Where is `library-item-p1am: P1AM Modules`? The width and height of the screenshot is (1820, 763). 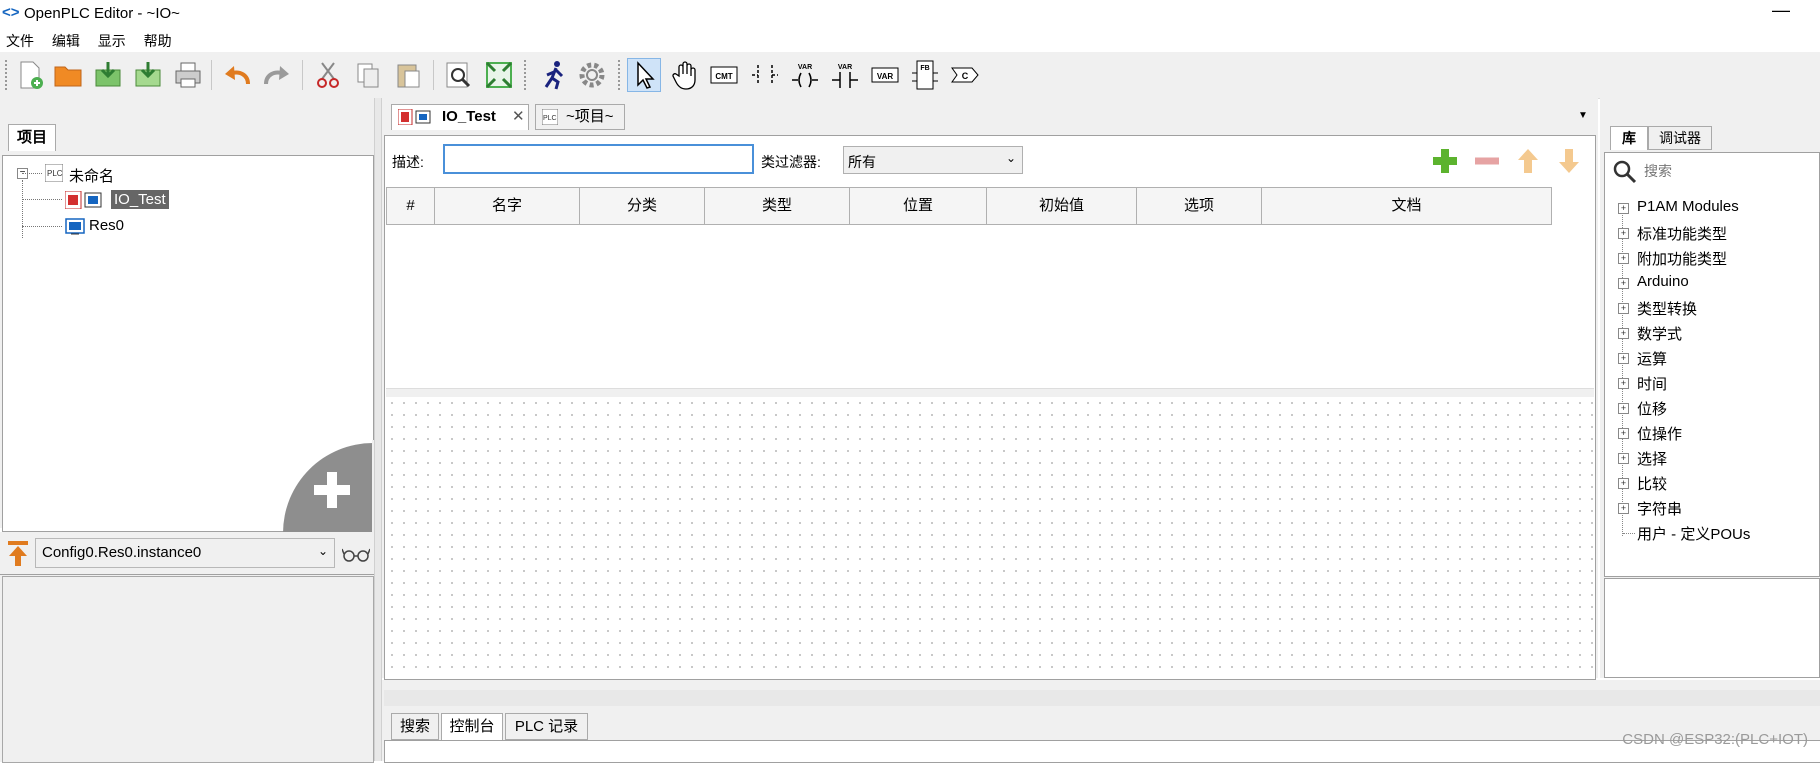
library-item-p1am: P1AM Modules is located at coordinates (1688, 206).